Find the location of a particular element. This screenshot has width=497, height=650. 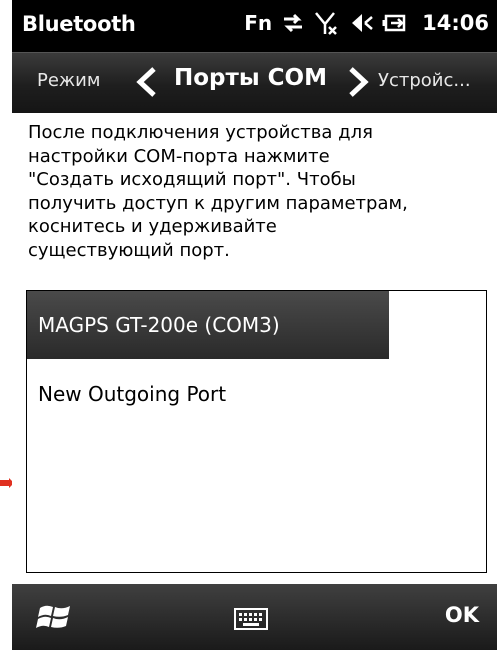

keyboard-icon is located at coordinates (251, 621).